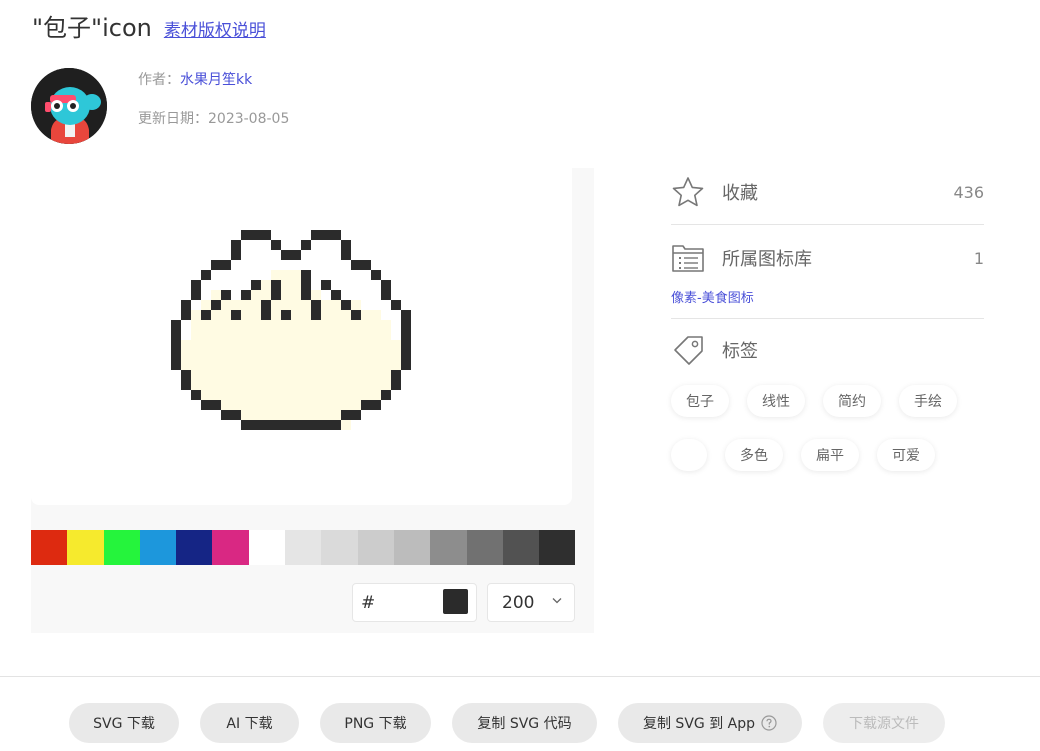 Image resolution: width=1040 pixels, height=751 pixels. Describe the element at coordinates (767, 259) in the screenshot. I see `library-label: 所属图标库` at that location.